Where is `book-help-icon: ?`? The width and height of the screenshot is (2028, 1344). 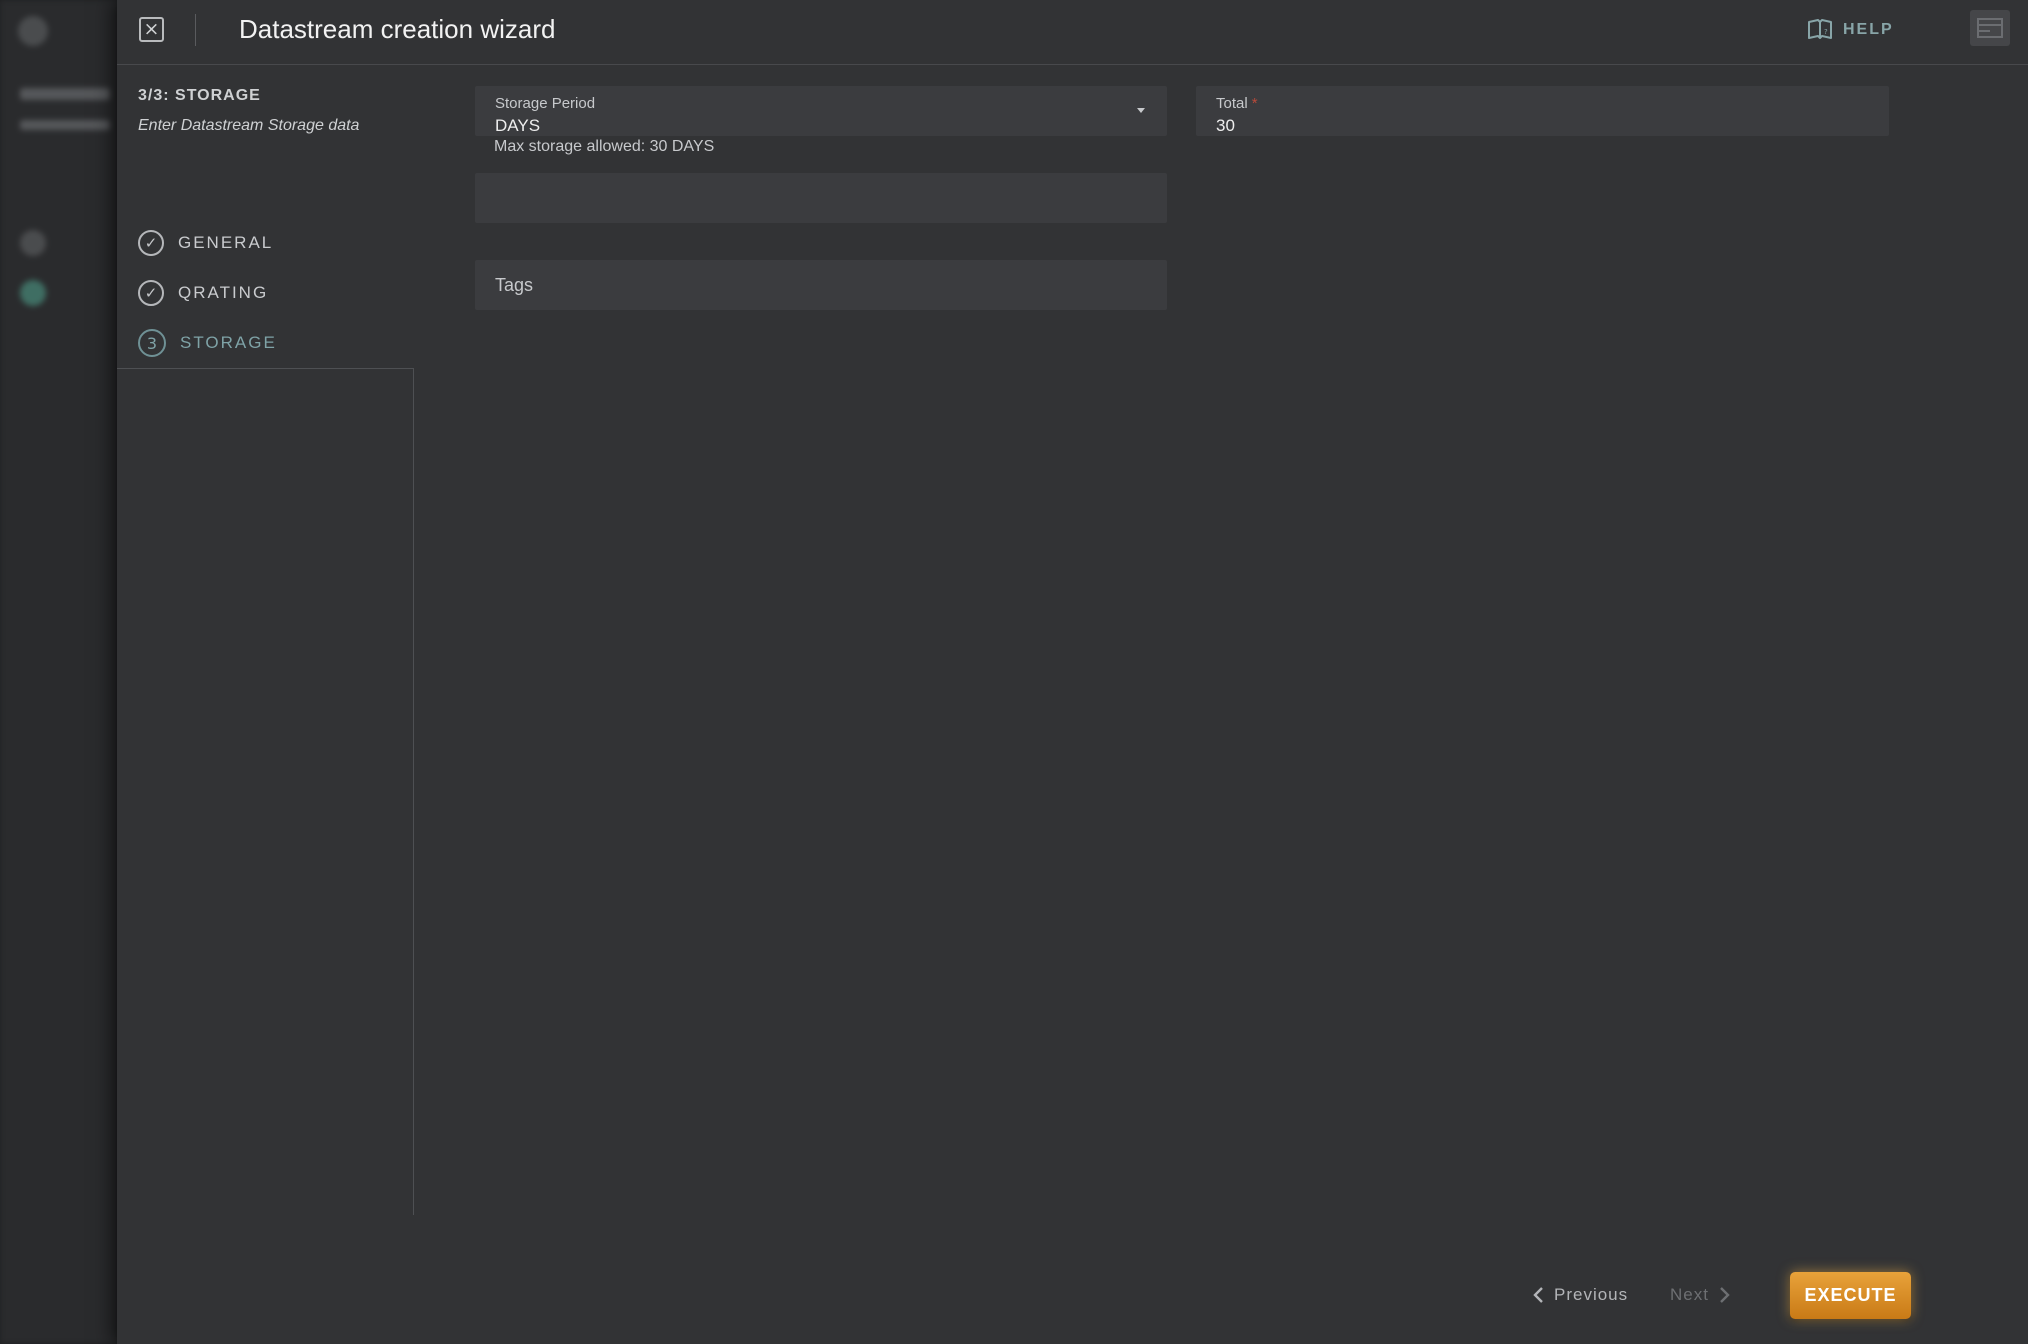 book-help-icon: ? is located at coordinates (1820, 29).